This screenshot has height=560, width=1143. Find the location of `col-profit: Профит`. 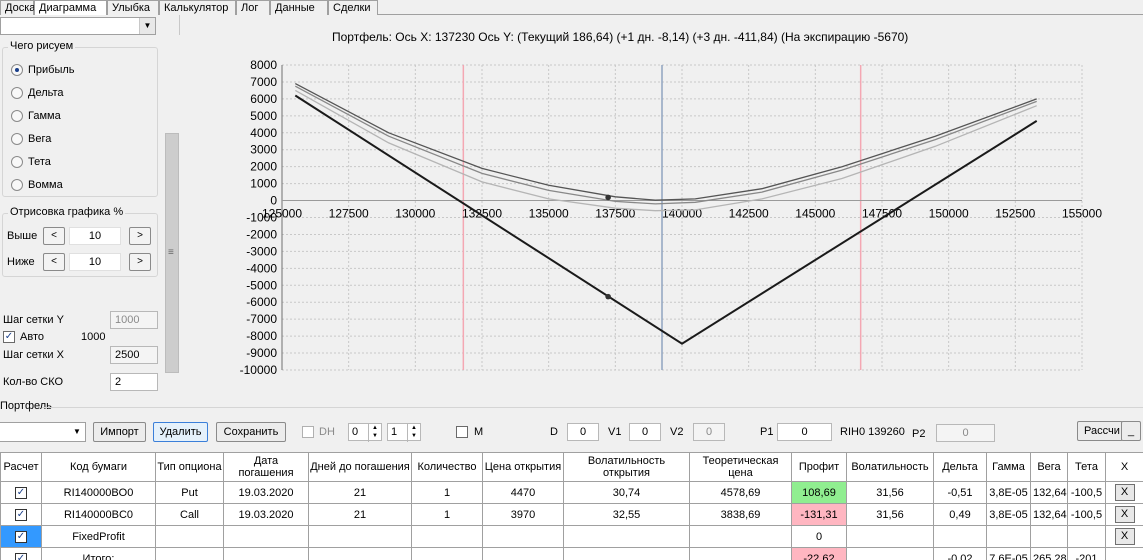

col-profit: Профит is located at coordinates (819, 467).